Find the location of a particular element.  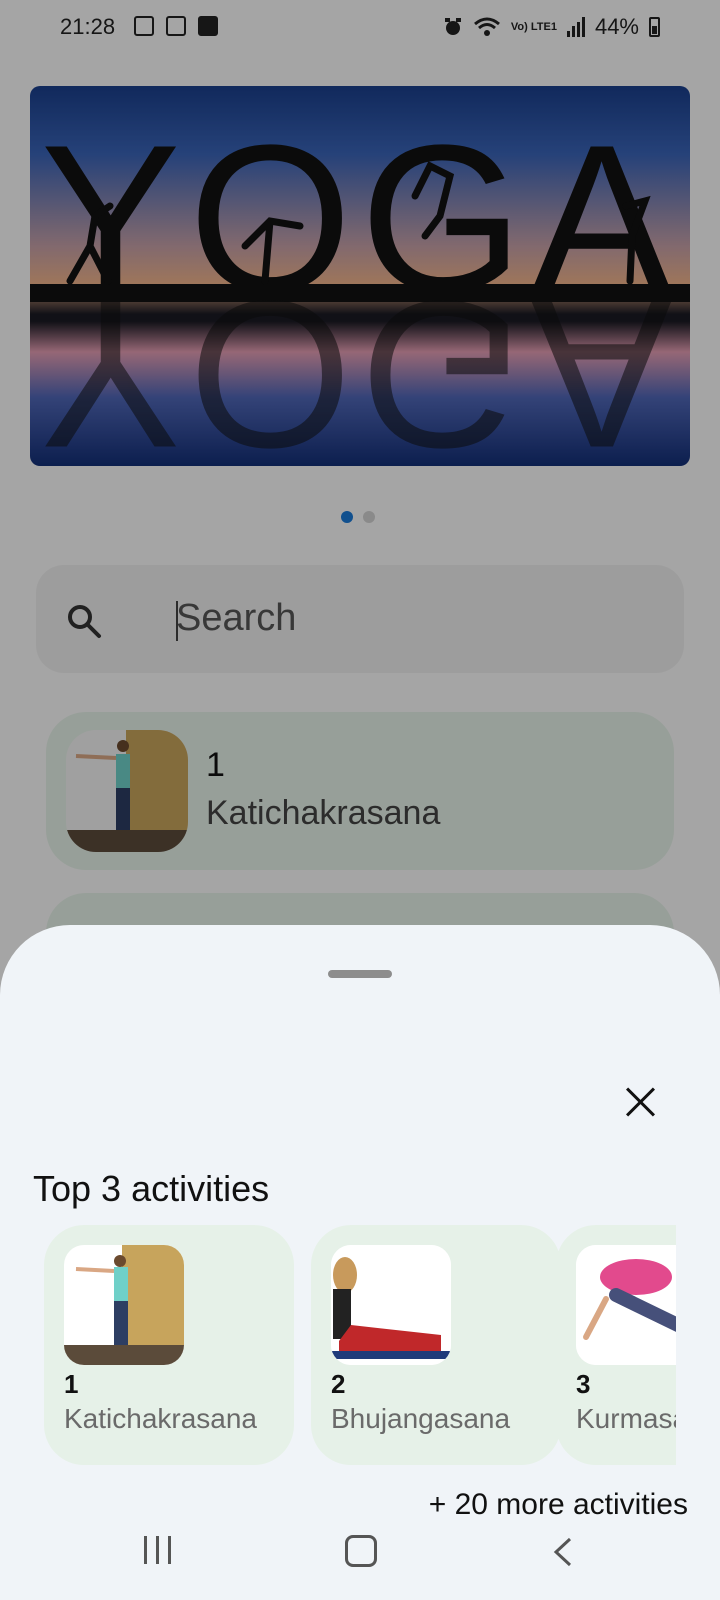

activity-card: 3 Kurmasana is located at coordinates (616, 1345).